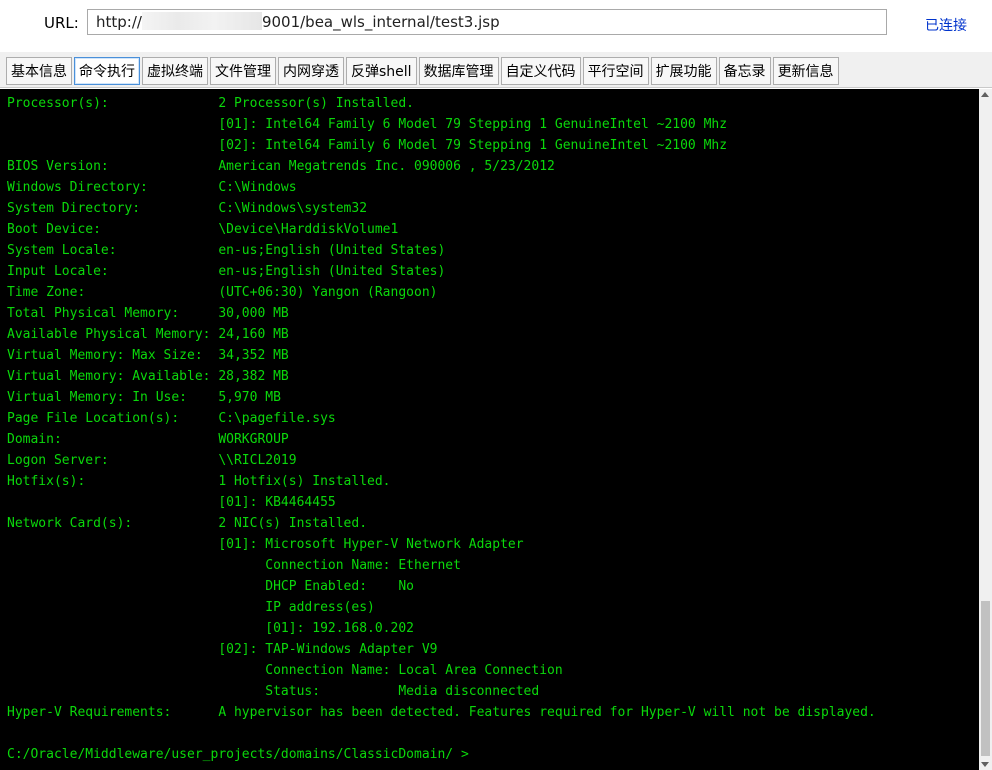  Describe the element at coordinates (285, 670) in the screenshot. I see `console-line: Connection Name: Local Area Connection` at that location.